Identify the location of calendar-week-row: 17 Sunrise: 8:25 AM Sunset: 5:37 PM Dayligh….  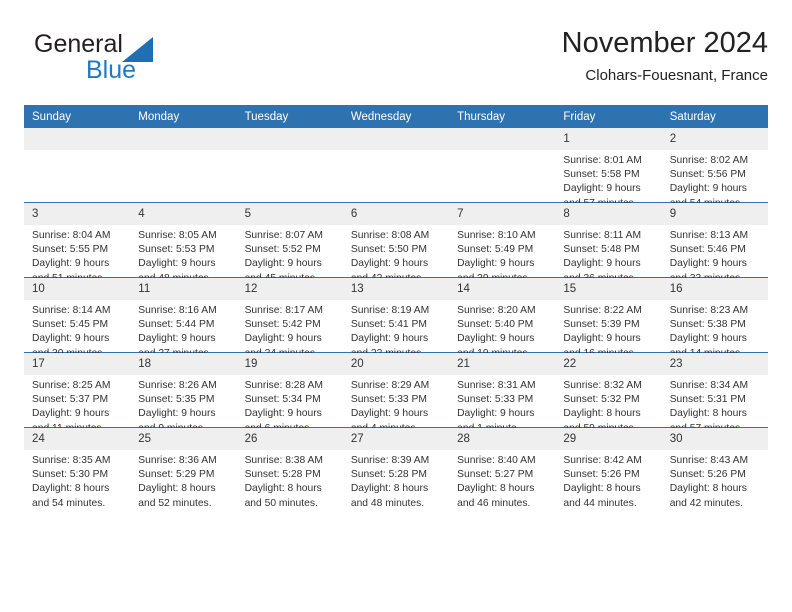
(396, 393).